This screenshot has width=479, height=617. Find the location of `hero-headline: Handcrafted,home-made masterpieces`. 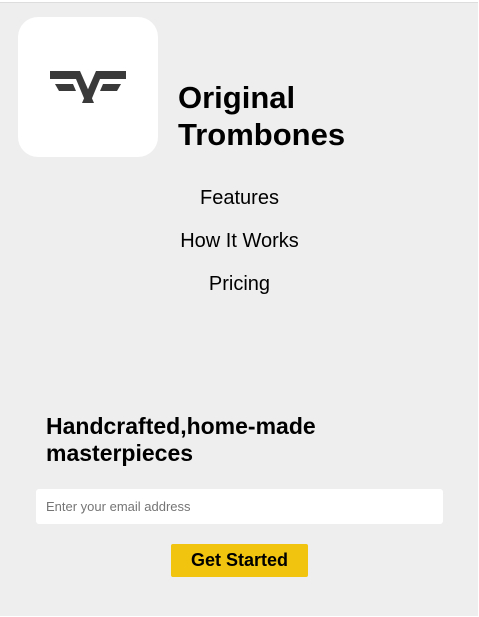

hero-headline: Handcrafted,home-made masterpieces is located at coordinates (236, 440).